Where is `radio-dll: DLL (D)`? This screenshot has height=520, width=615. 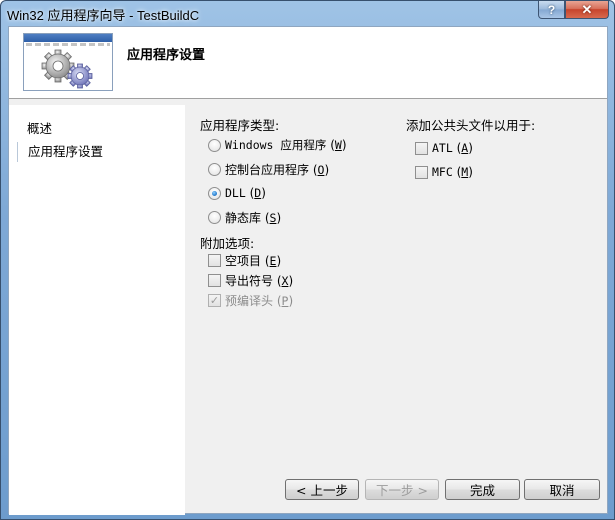 radio-dll: DLL (D) is located at coordinates (237, 193).